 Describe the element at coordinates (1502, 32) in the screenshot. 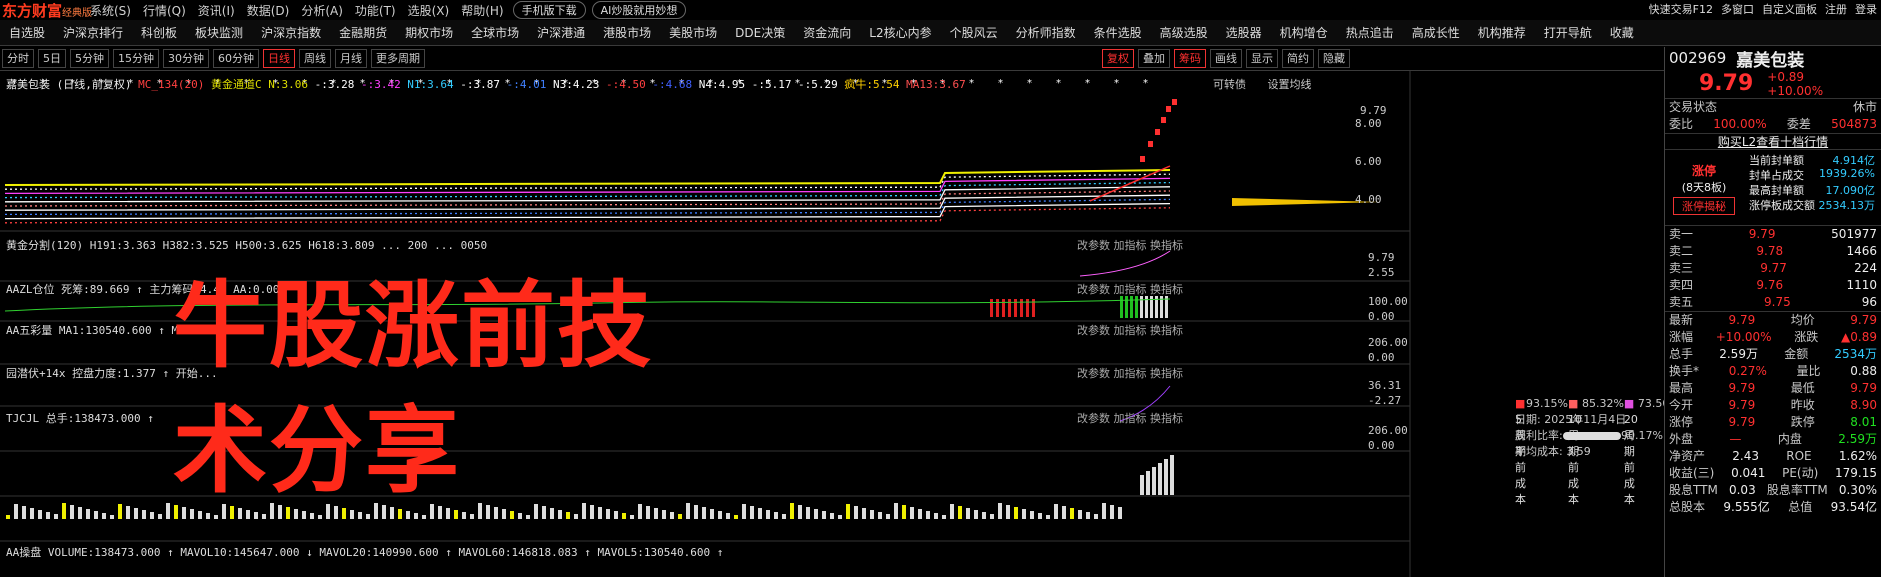

I see `nav-item: 机构推荐` at that location.